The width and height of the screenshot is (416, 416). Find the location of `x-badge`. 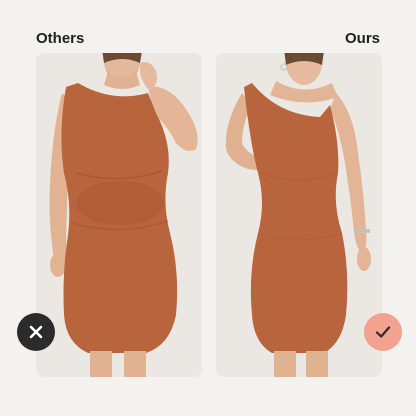

x-badge is located at coordinates (36, 332).